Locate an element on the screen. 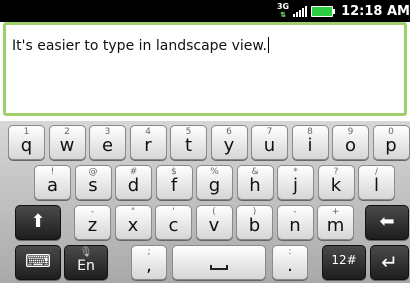 The image size is (410, 283). key-t: 5t is located at coordinates (188, 142).